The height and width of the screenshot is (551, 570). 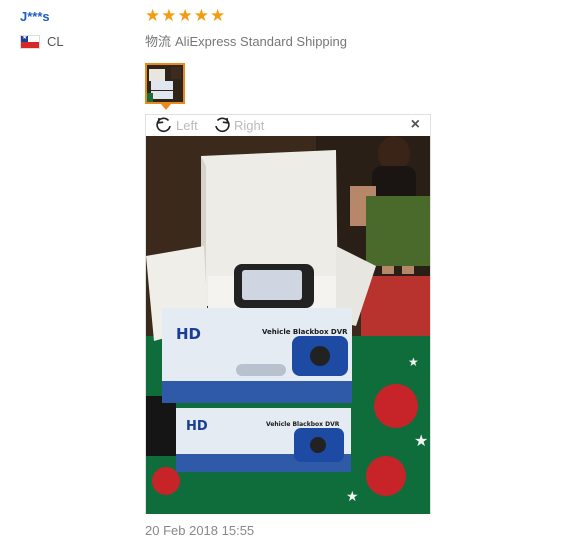 What do you see at coordinates (35, 16) in the screenshot?
I see `reviewer-name: J***s` at bounding box center [35, 16].